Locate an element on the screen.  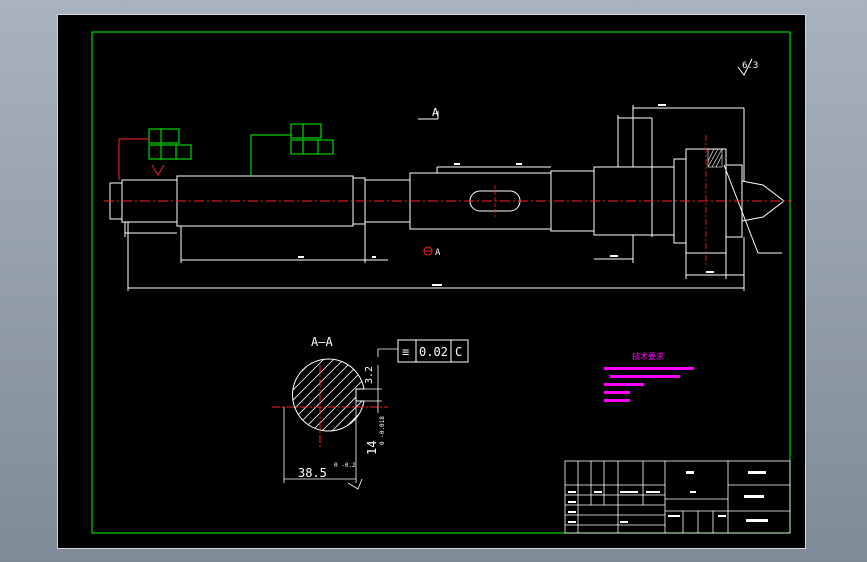
section-view is located at coordinates (335, 419).